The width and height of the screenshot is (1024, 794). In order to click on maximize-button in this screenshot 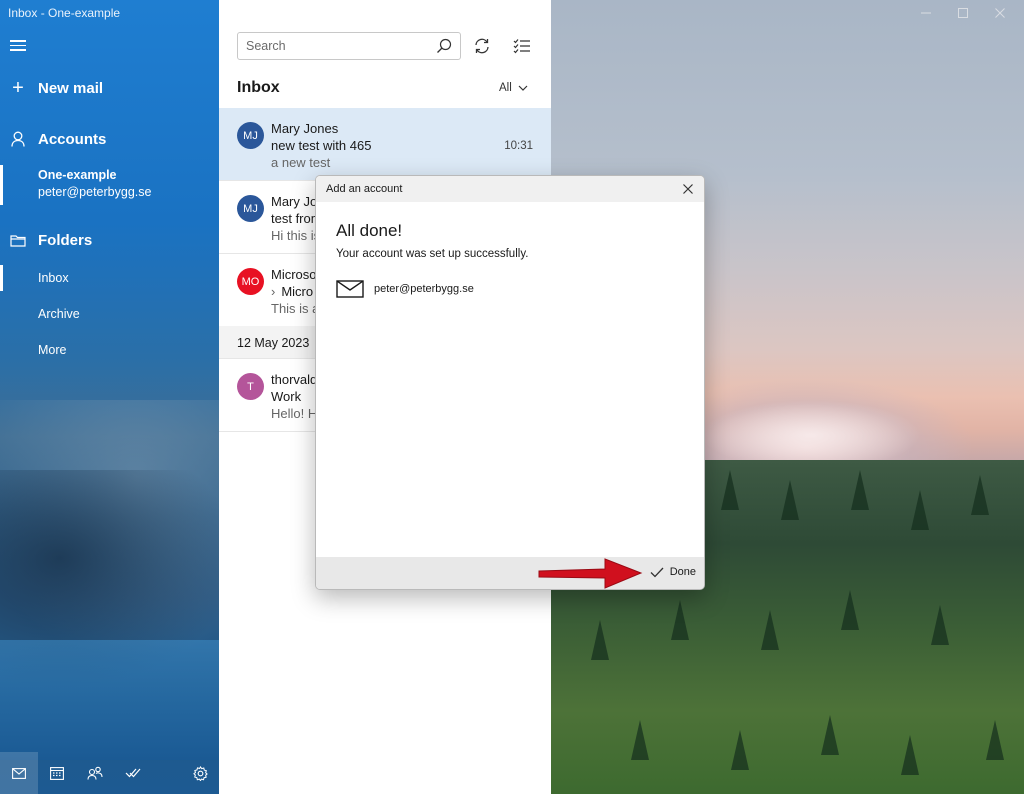, I will do `click(963, 13)`.